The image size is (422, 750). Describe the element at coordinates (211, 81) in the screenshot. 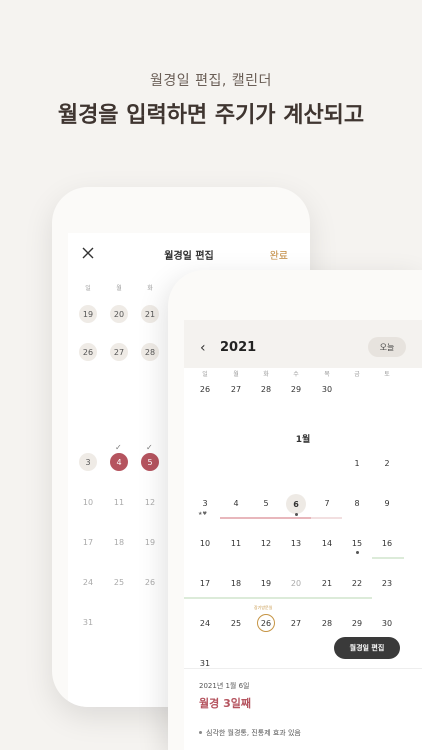

I see `promo-subtitle: 월경일 편집, 캘린더` at that location.